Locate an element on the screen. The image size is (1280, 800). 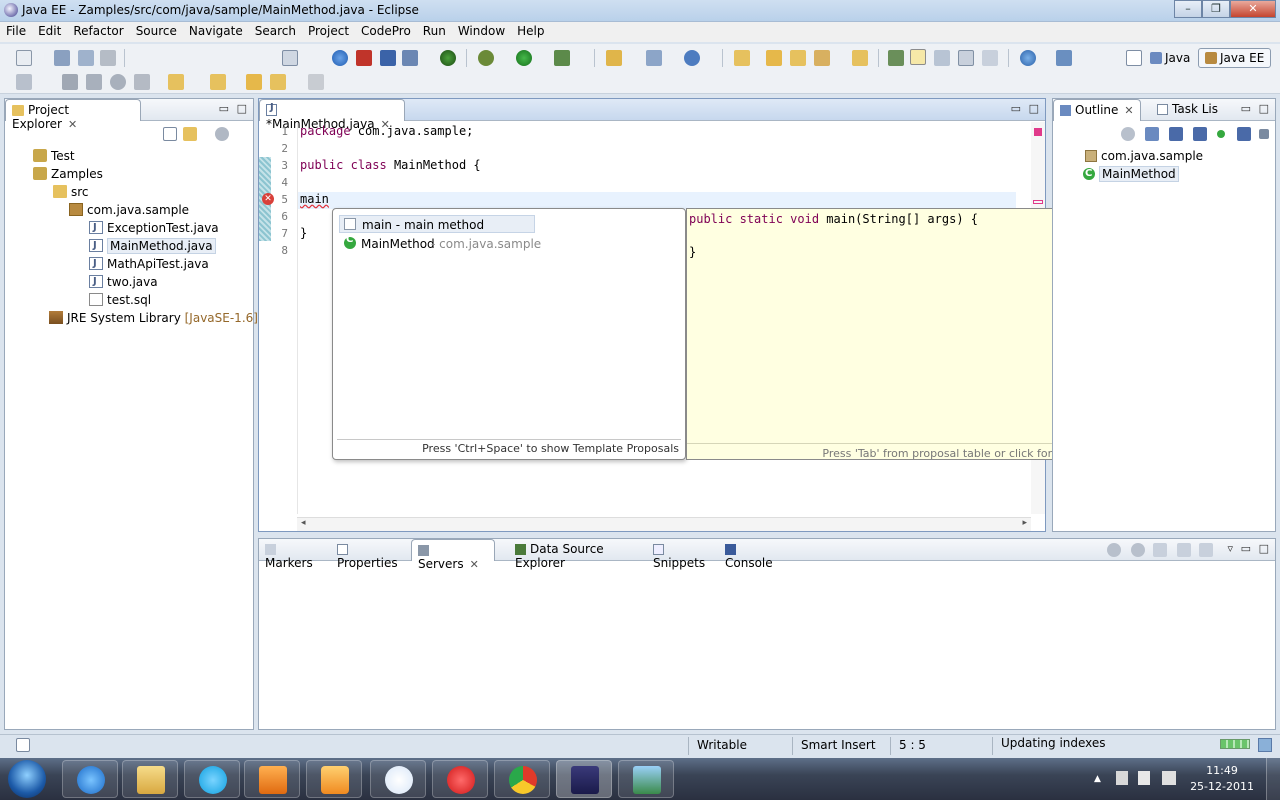
tree-item: Test is located at coordinates (54, 156).